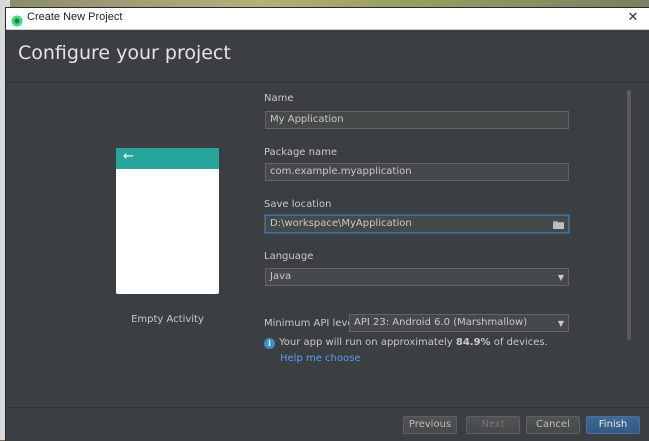 The width and height of the screenshot is (649, 441). I want to click on language-dropdown: Java ▼, so click(417, 277).